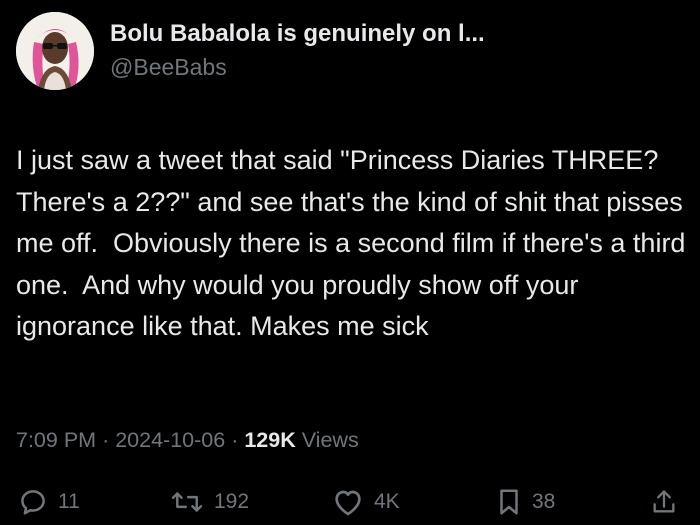 The width and height of the screenshot is (700, 525). I want to click on bookmark-icon, so click(509, 502).